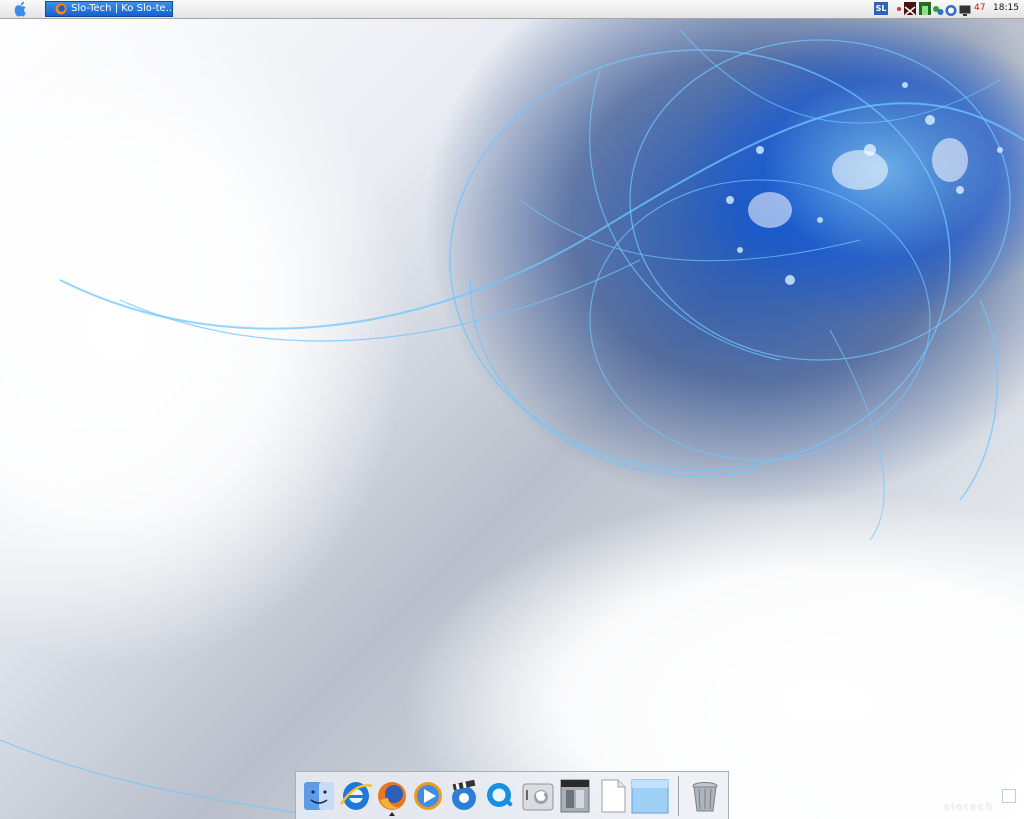  What do you see at coordinates (705, 796) in the screenshot?
I see `trash-icon` at bounding box center [705, 796].